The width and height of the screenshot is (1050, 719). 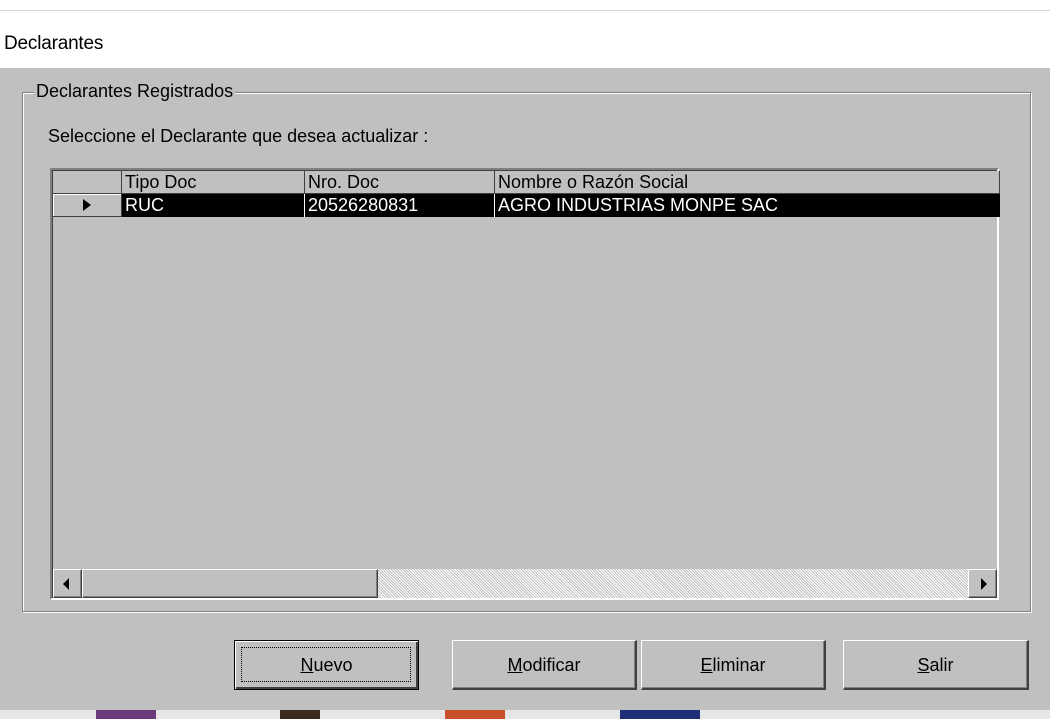 I want to click on scroll-left-button, so click(x=67, y=583).